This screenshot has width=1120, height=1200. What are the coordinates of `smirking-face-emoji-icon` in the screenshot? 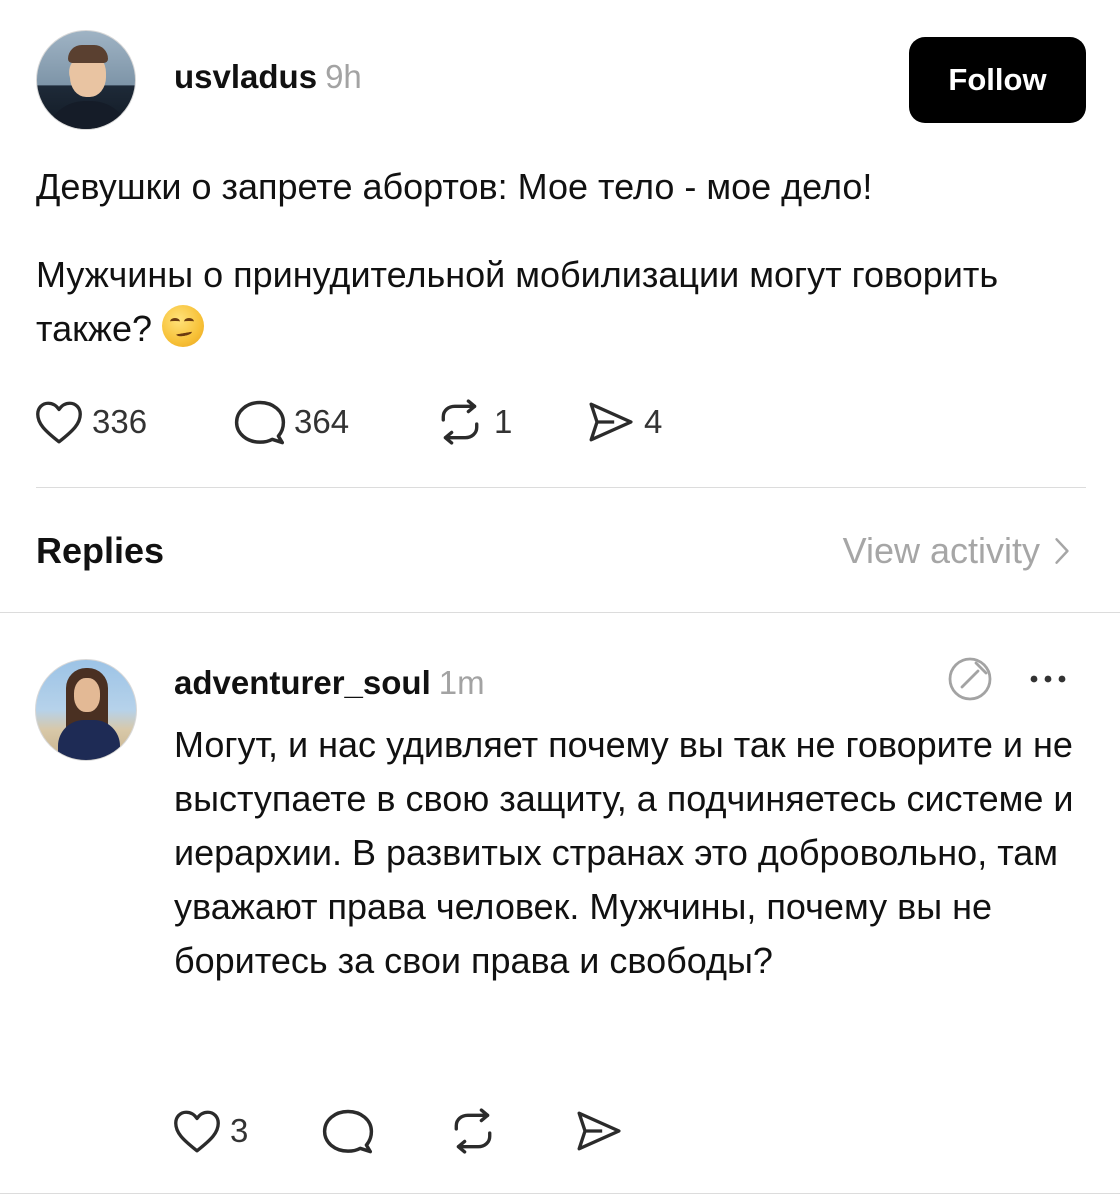 It's located at (182, 326).